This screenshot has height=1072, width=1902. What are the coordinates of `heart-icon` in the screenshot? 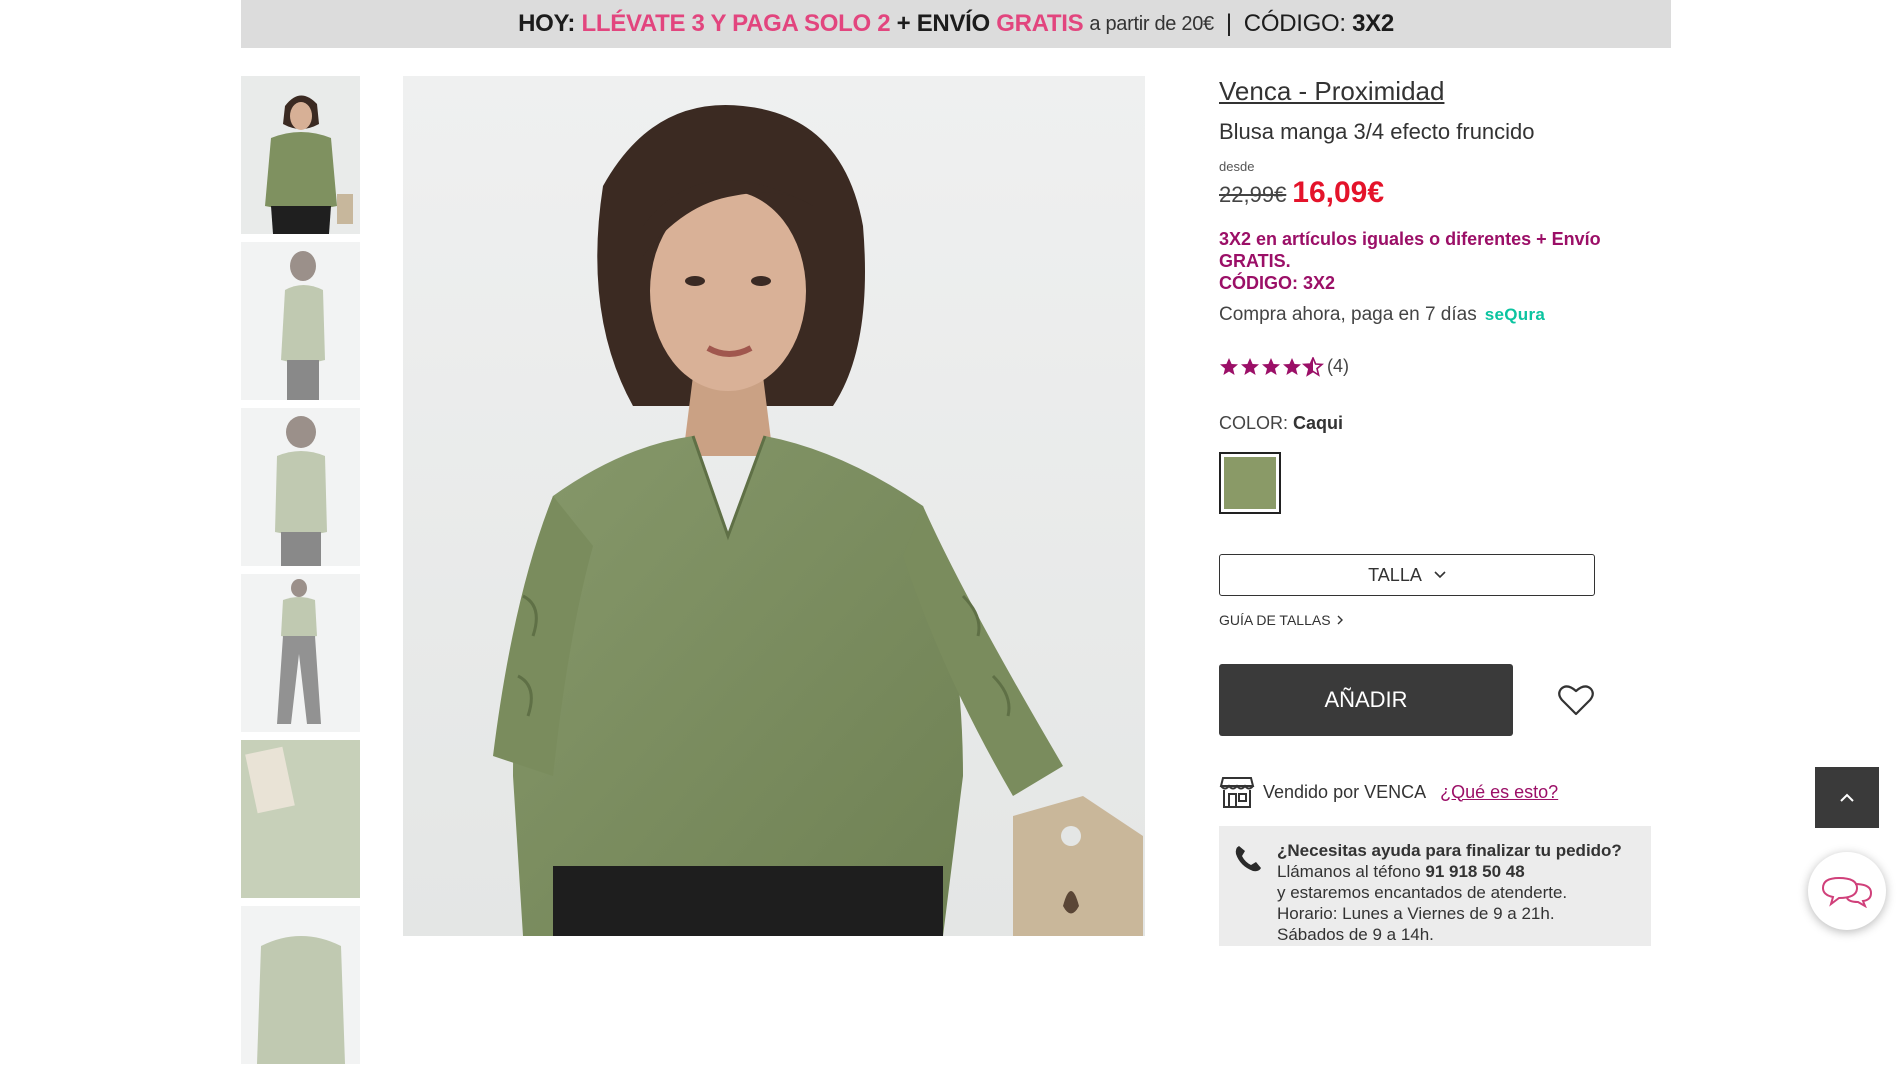 It's located at (1576, 700).